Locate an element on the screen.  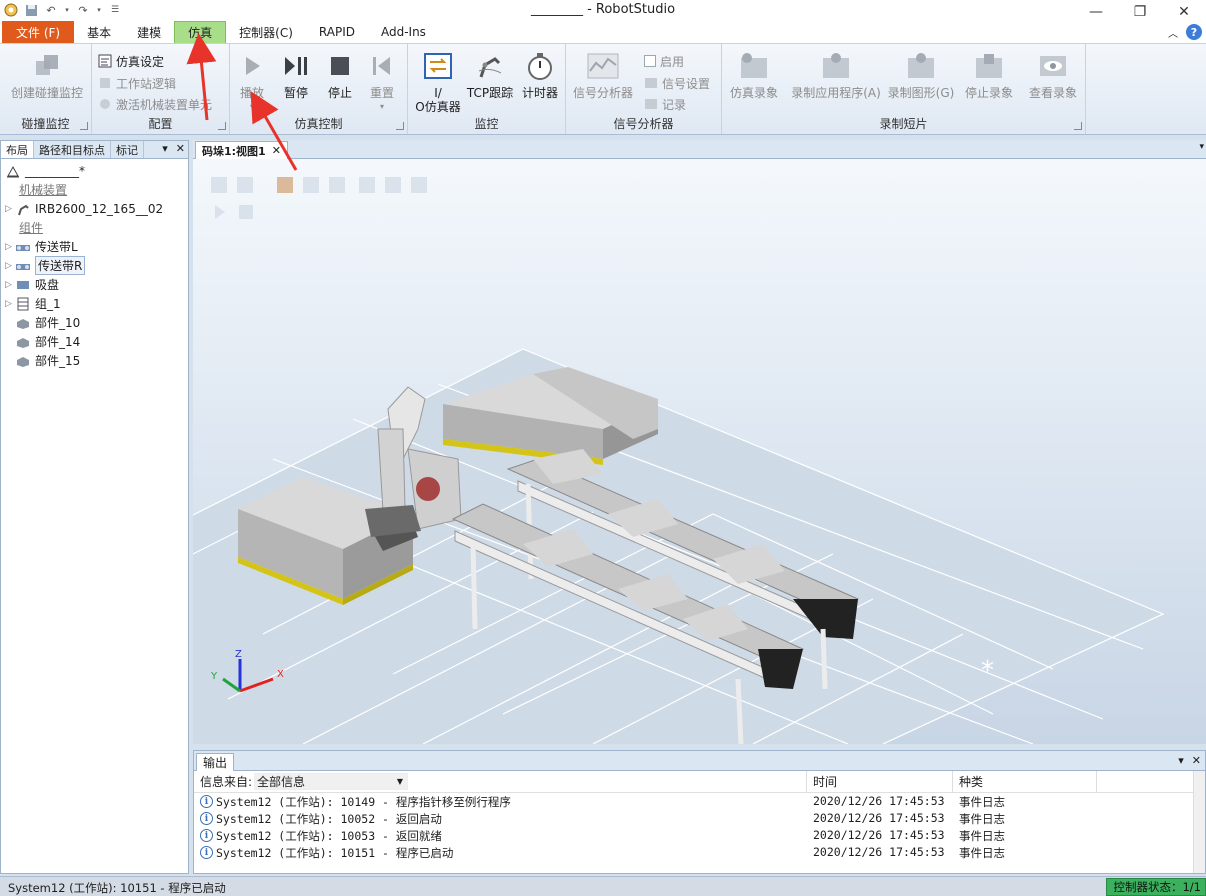
tree-item: 部件_15 is located at coordinates (96, 360).